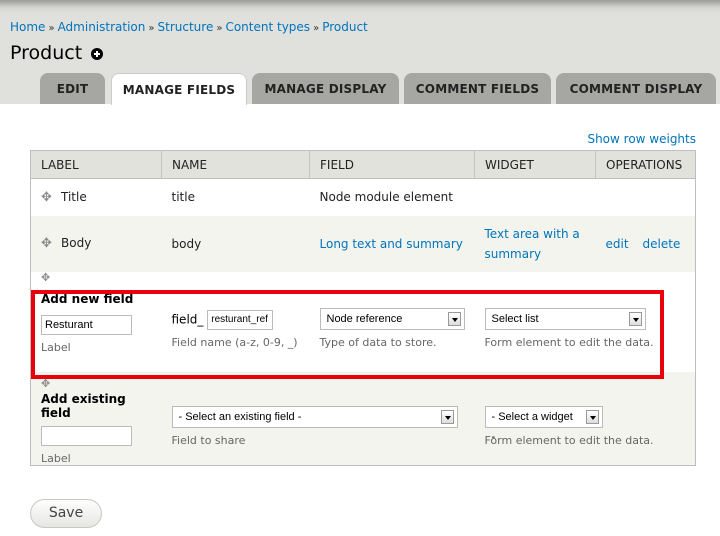 This screenshot has width=720, height=536. Describe the element at coordinates (662, 244) in the screenshot. I see `delete-link: delete` at that location.